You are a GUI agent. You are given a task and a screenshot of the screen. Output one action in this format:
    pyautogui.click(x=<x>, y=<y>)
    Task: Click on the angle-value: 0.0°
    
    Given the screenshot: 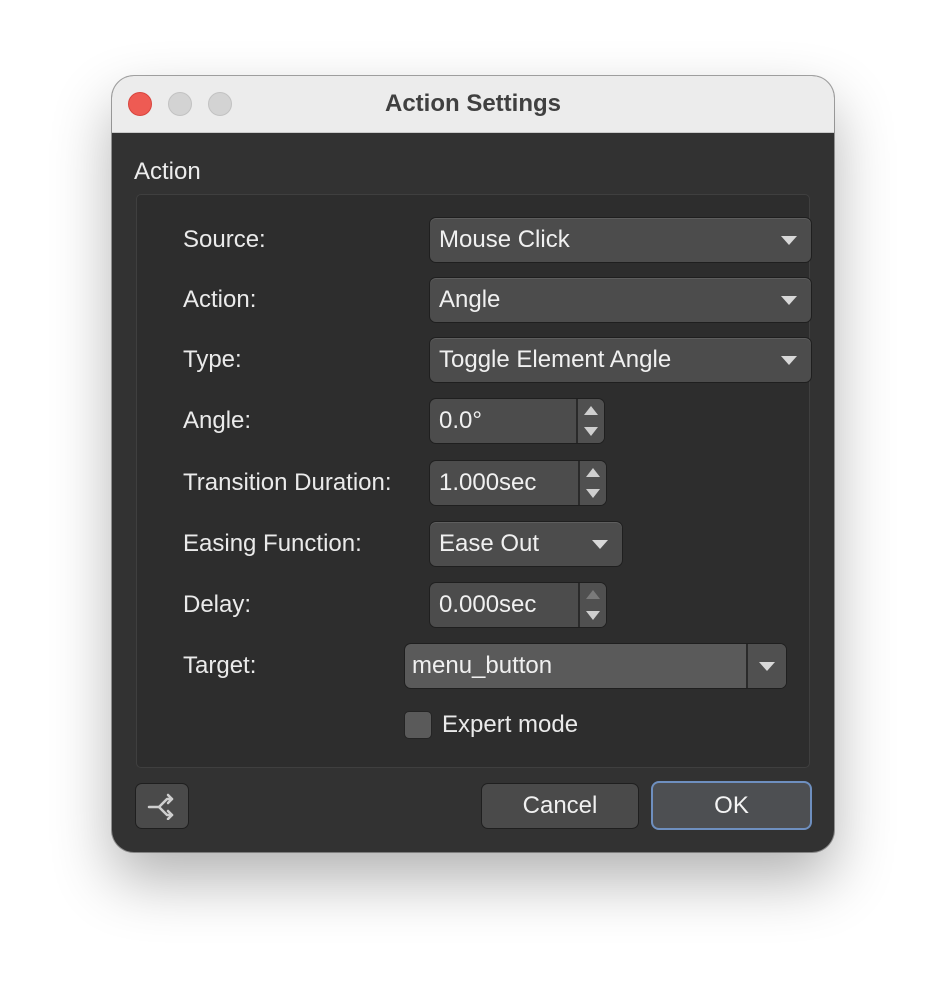 What is the action you would take?
    pyautogui.click(x=460, y=420)
    